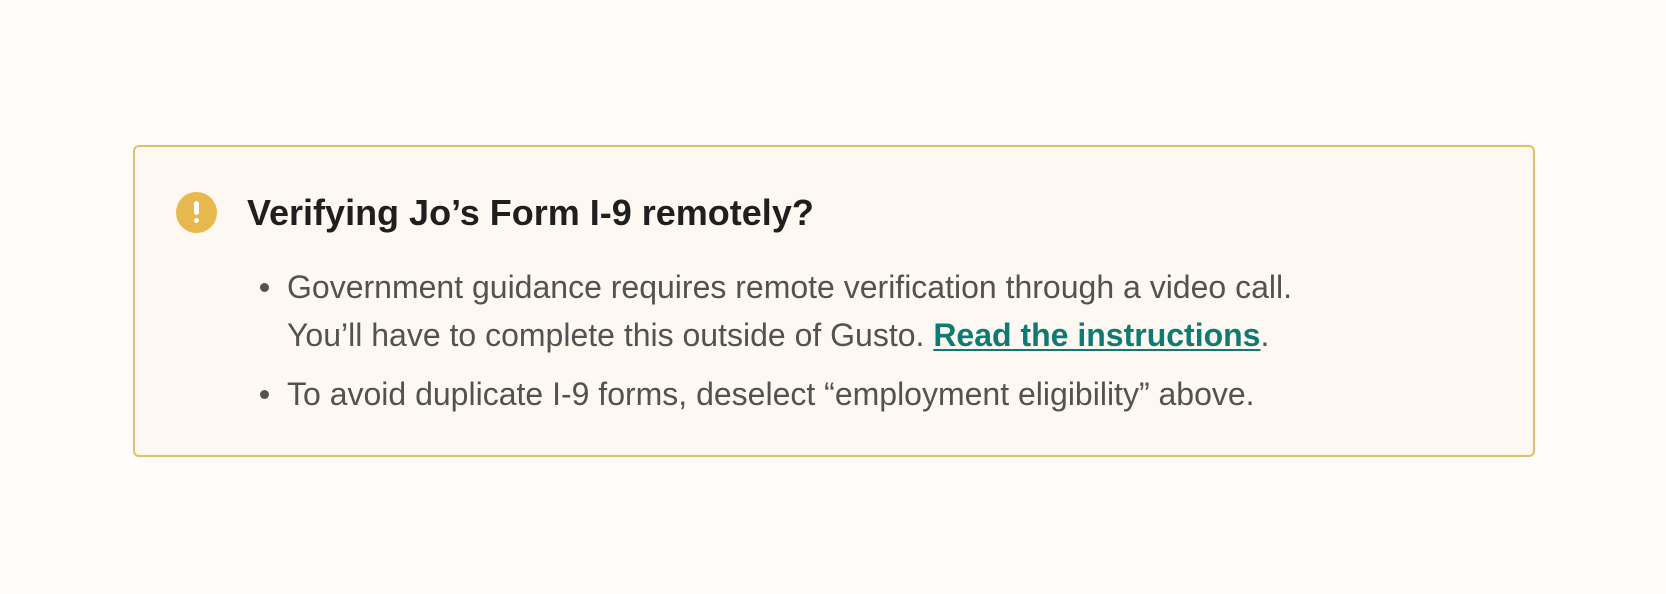  I want to click on read-instructions-link: Read the instructions, so click(1096, 335).